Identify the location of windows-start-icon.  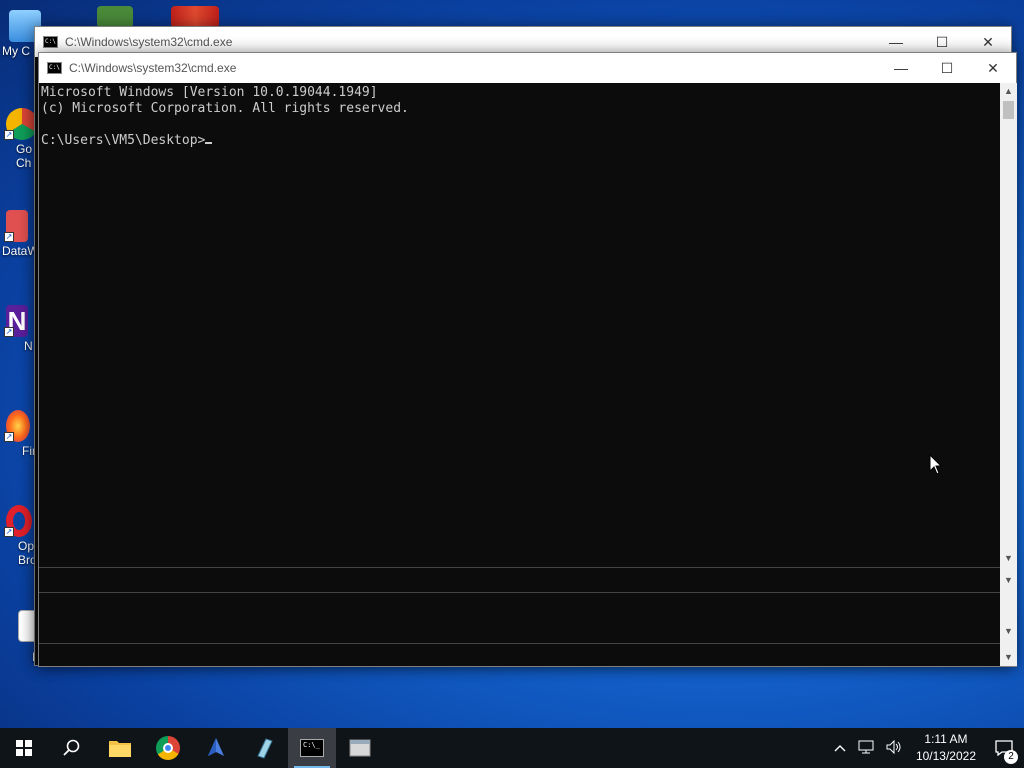
(24, 748).